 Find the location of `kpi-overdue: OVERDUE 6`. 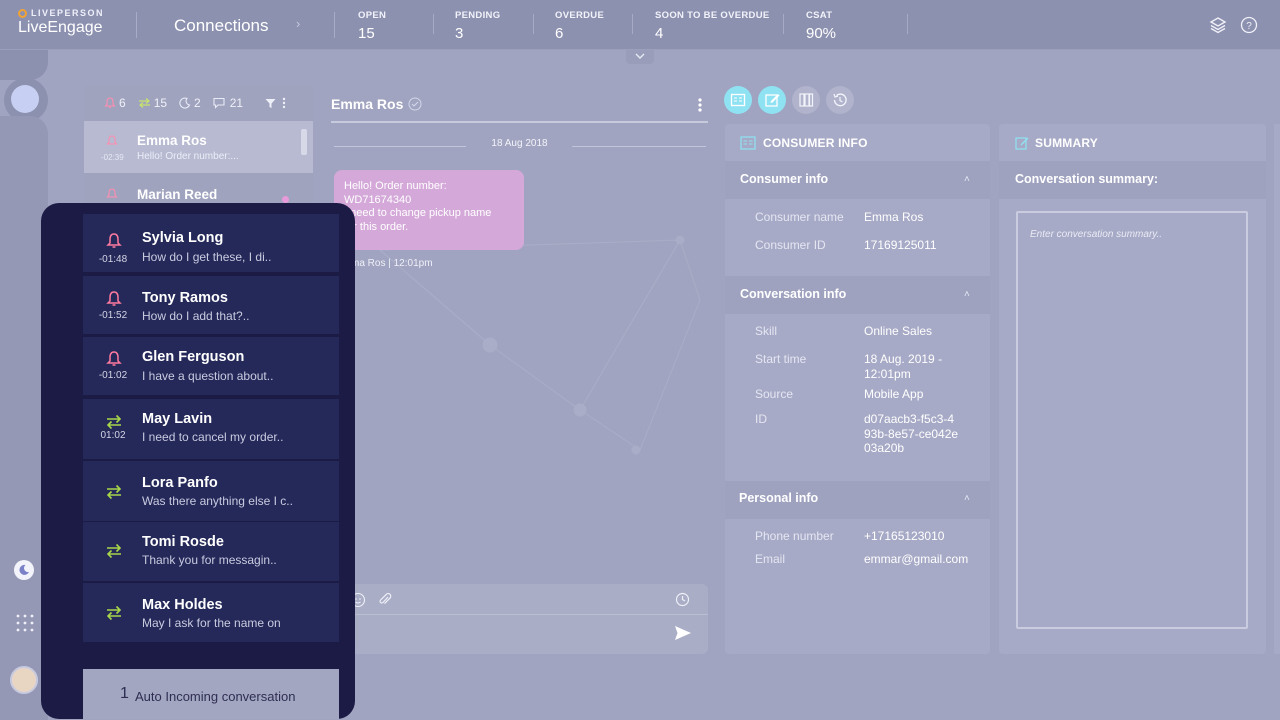

kpi-overdue: OVERDUE 6 is located at coordinates (579, 26).